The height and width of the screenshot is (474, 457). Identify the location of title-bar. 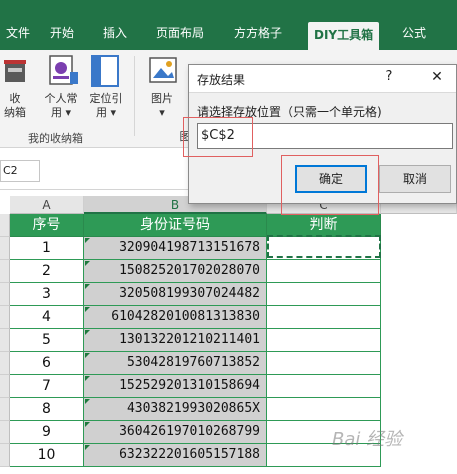
(228, 7).